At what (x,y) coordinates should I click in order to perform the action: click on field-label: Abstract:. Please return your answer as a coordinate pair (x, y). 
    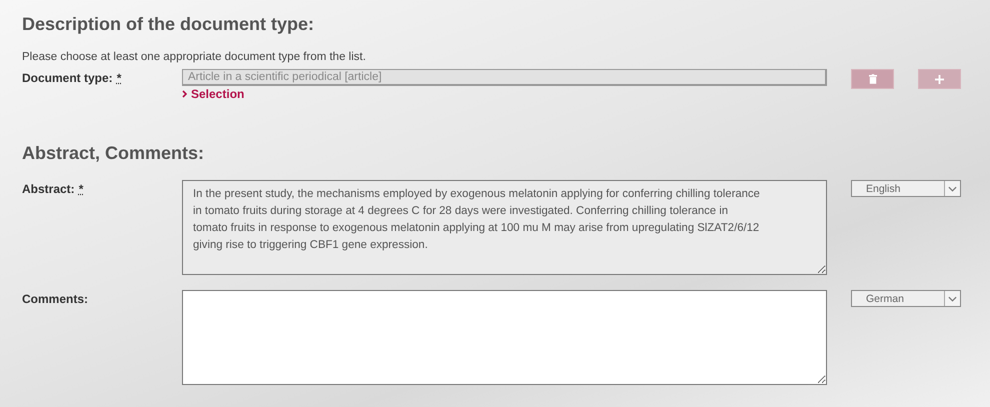
    Looking at the image, I should click on (48, 189).